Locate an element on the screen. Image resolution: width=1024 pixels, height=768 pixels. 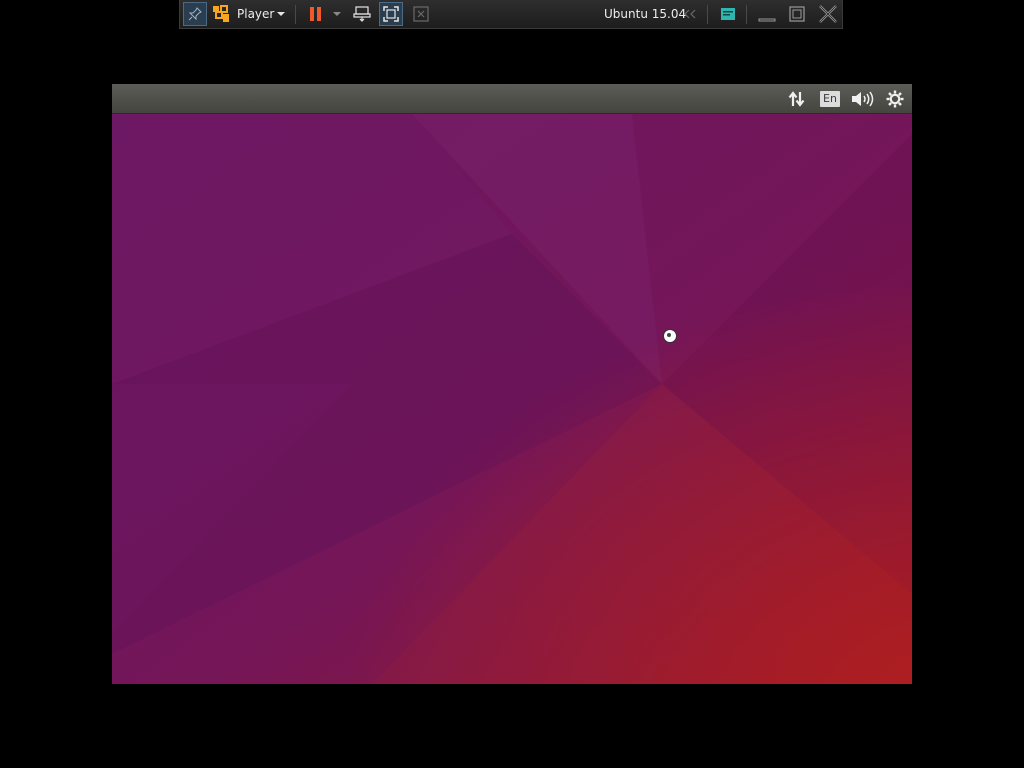
send-ctrl-alt-del-icon is located at coordinates (362, 14).